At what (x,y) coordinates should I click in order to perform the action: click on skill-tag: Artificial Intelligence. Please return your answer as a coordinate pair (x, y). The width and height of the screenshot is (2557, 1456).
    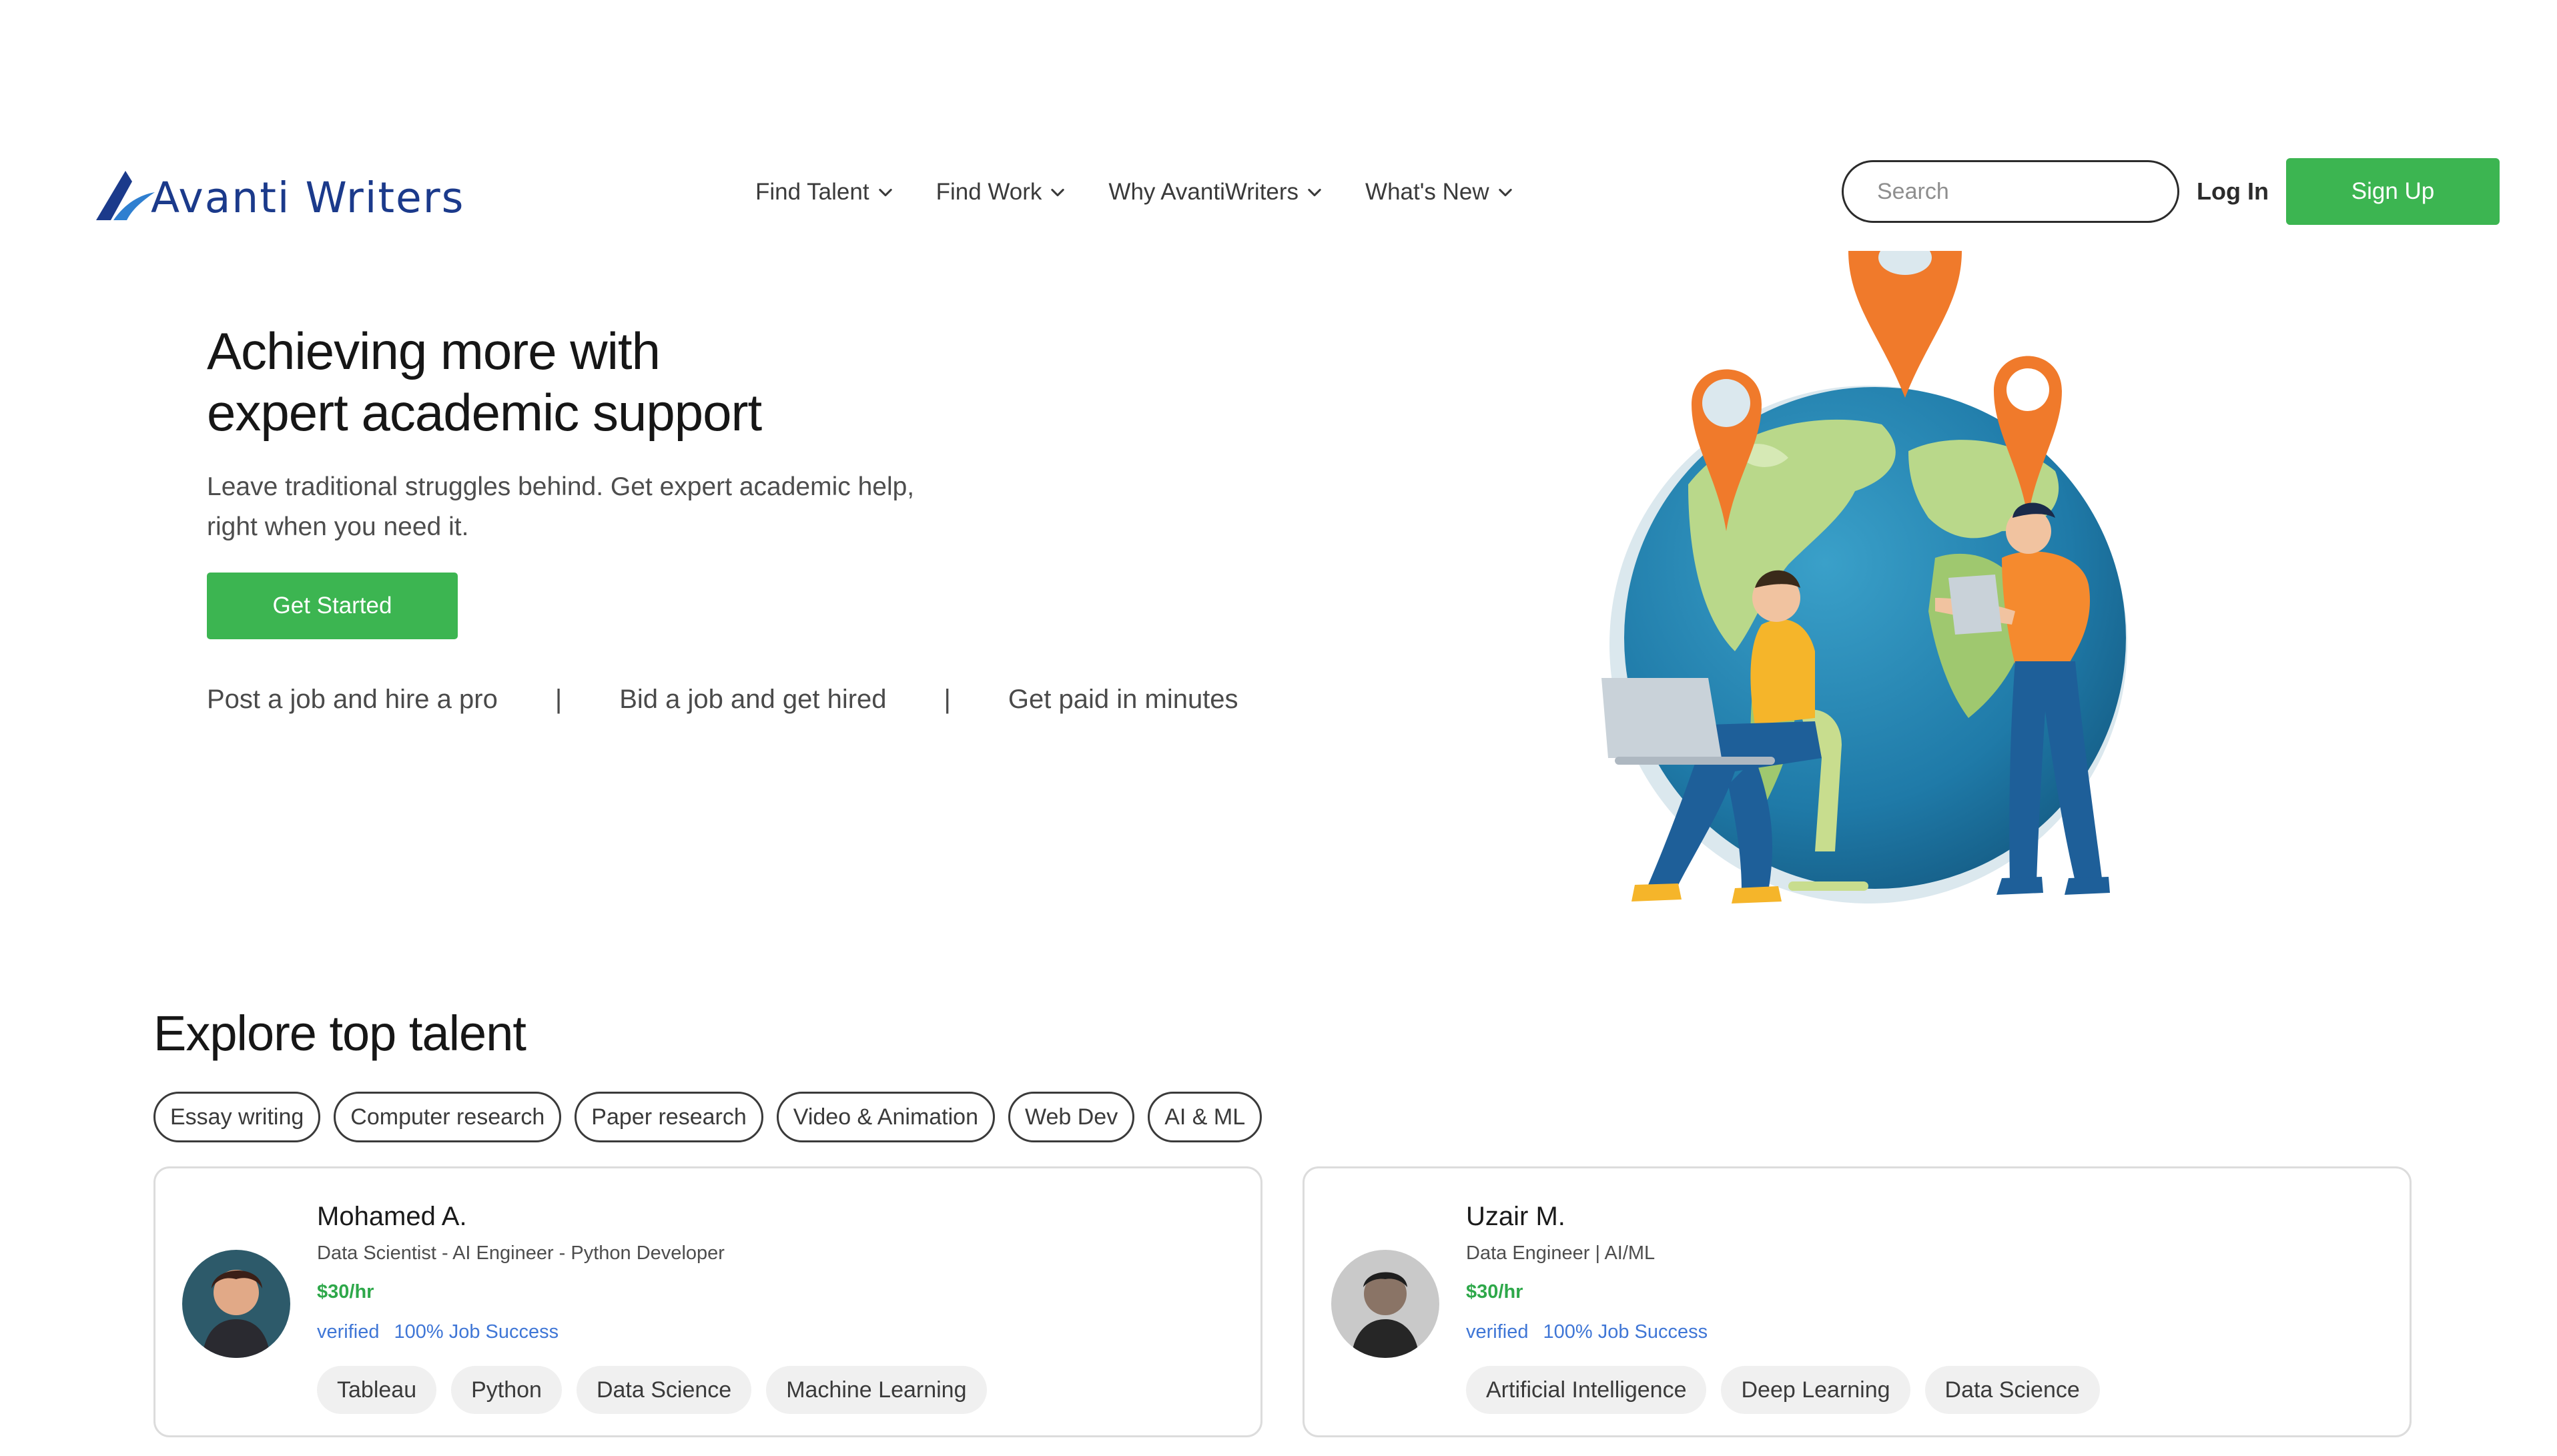
    Looking at the image, I should click on (1586, 1390).